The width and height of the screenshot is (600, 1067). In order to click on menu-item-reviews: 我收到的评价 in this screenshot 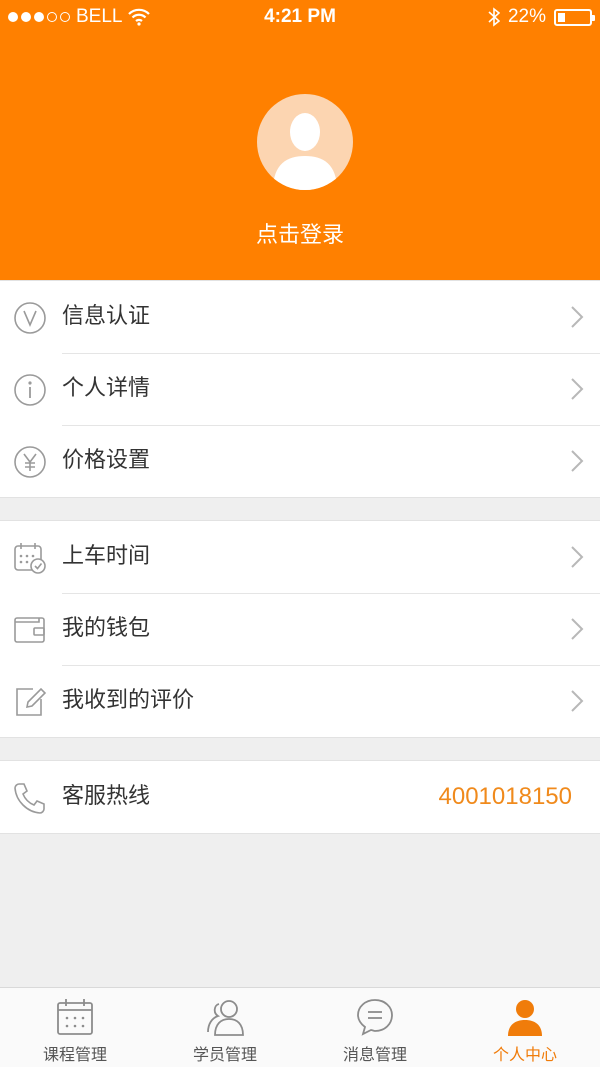, I will do `click(300, 701)`.